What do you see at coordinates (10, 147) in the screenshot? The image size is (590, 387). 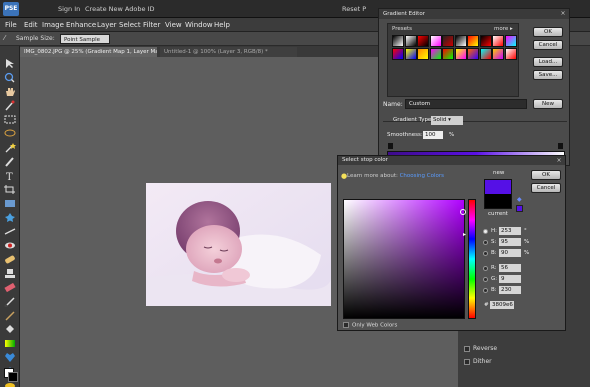 I see `magic-wand-tool-icon` at bounding box center [10, 147].